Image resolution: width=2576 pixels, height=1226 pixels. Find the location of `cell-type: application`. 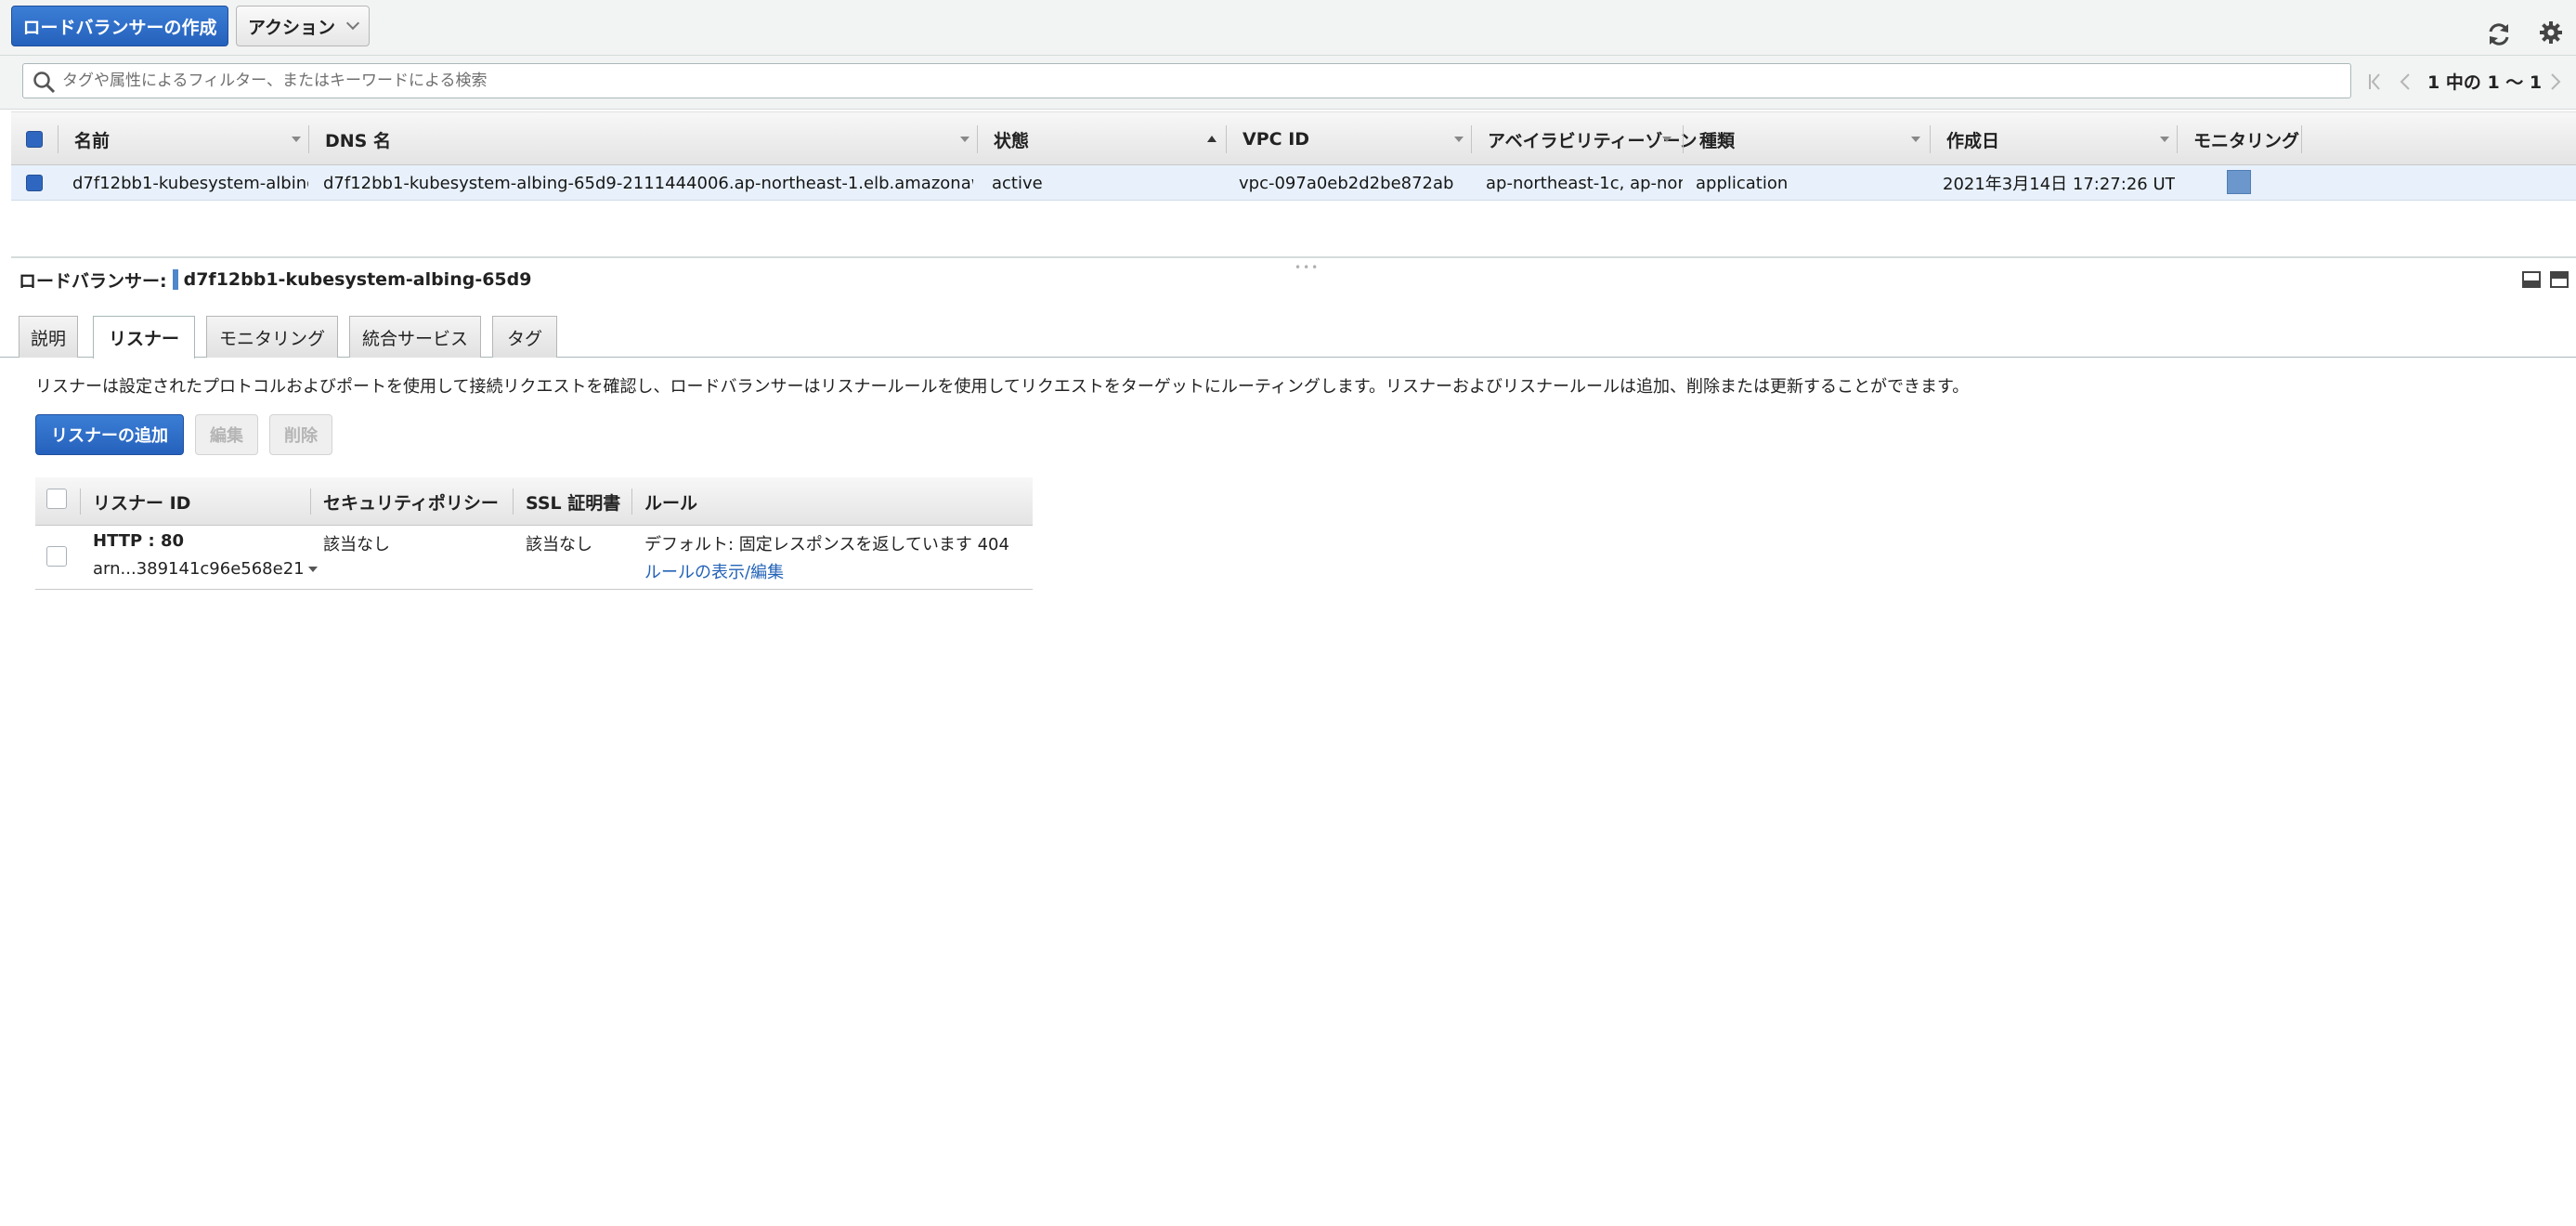

cell-type: application is located at coordinates (1742, 183).